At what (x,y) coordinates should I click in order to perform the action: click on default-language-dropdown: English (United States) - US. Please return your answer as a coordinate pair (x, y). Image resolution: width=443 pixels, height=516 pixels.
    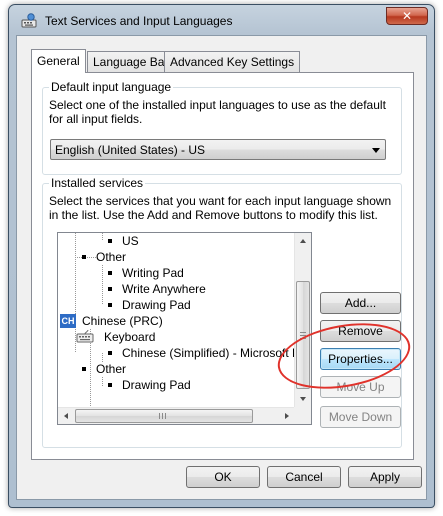
    Looking at the image, I should click on (218, 149).